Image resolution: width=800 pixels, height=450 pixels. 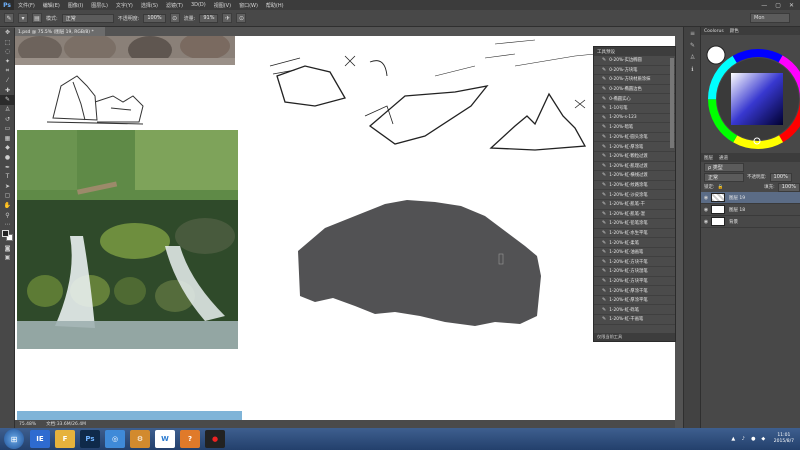 I want to click on lock-icon: 🔒, so click(x=721, y=187).